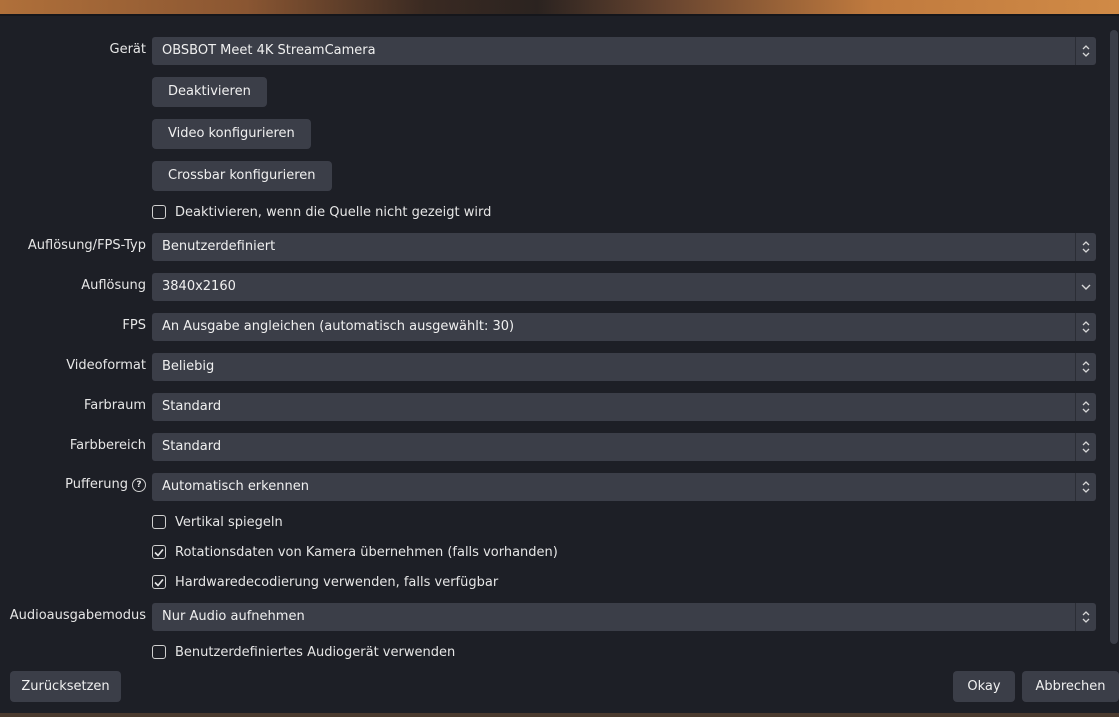  What do you see at coordinates (188, 366) in the screenshot?
I see `video-format-value: Beliebig` at bounding box center [188, 366].